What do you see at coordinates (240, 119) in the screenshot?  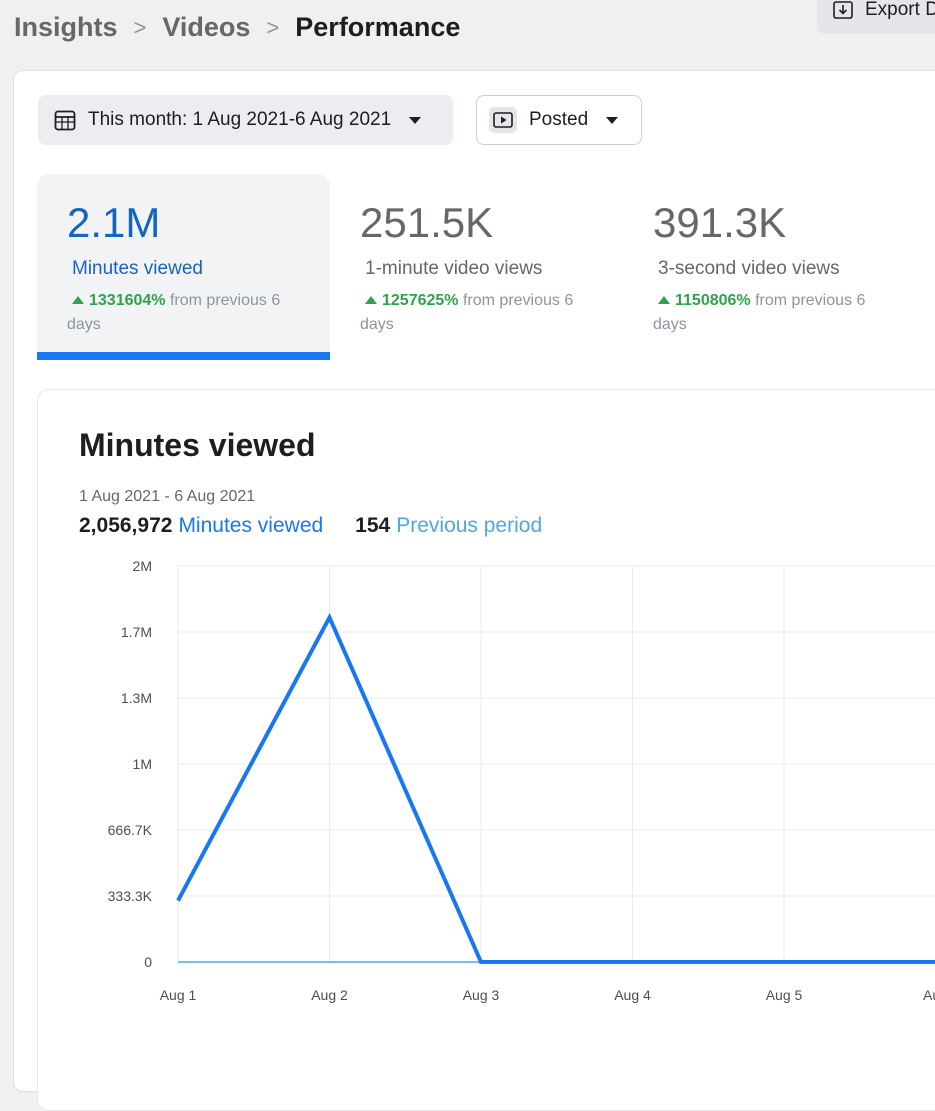 I see `date-range-label: This month: 1 Aug 2021-6 Aug 2021` at bounding box center [240, 119].